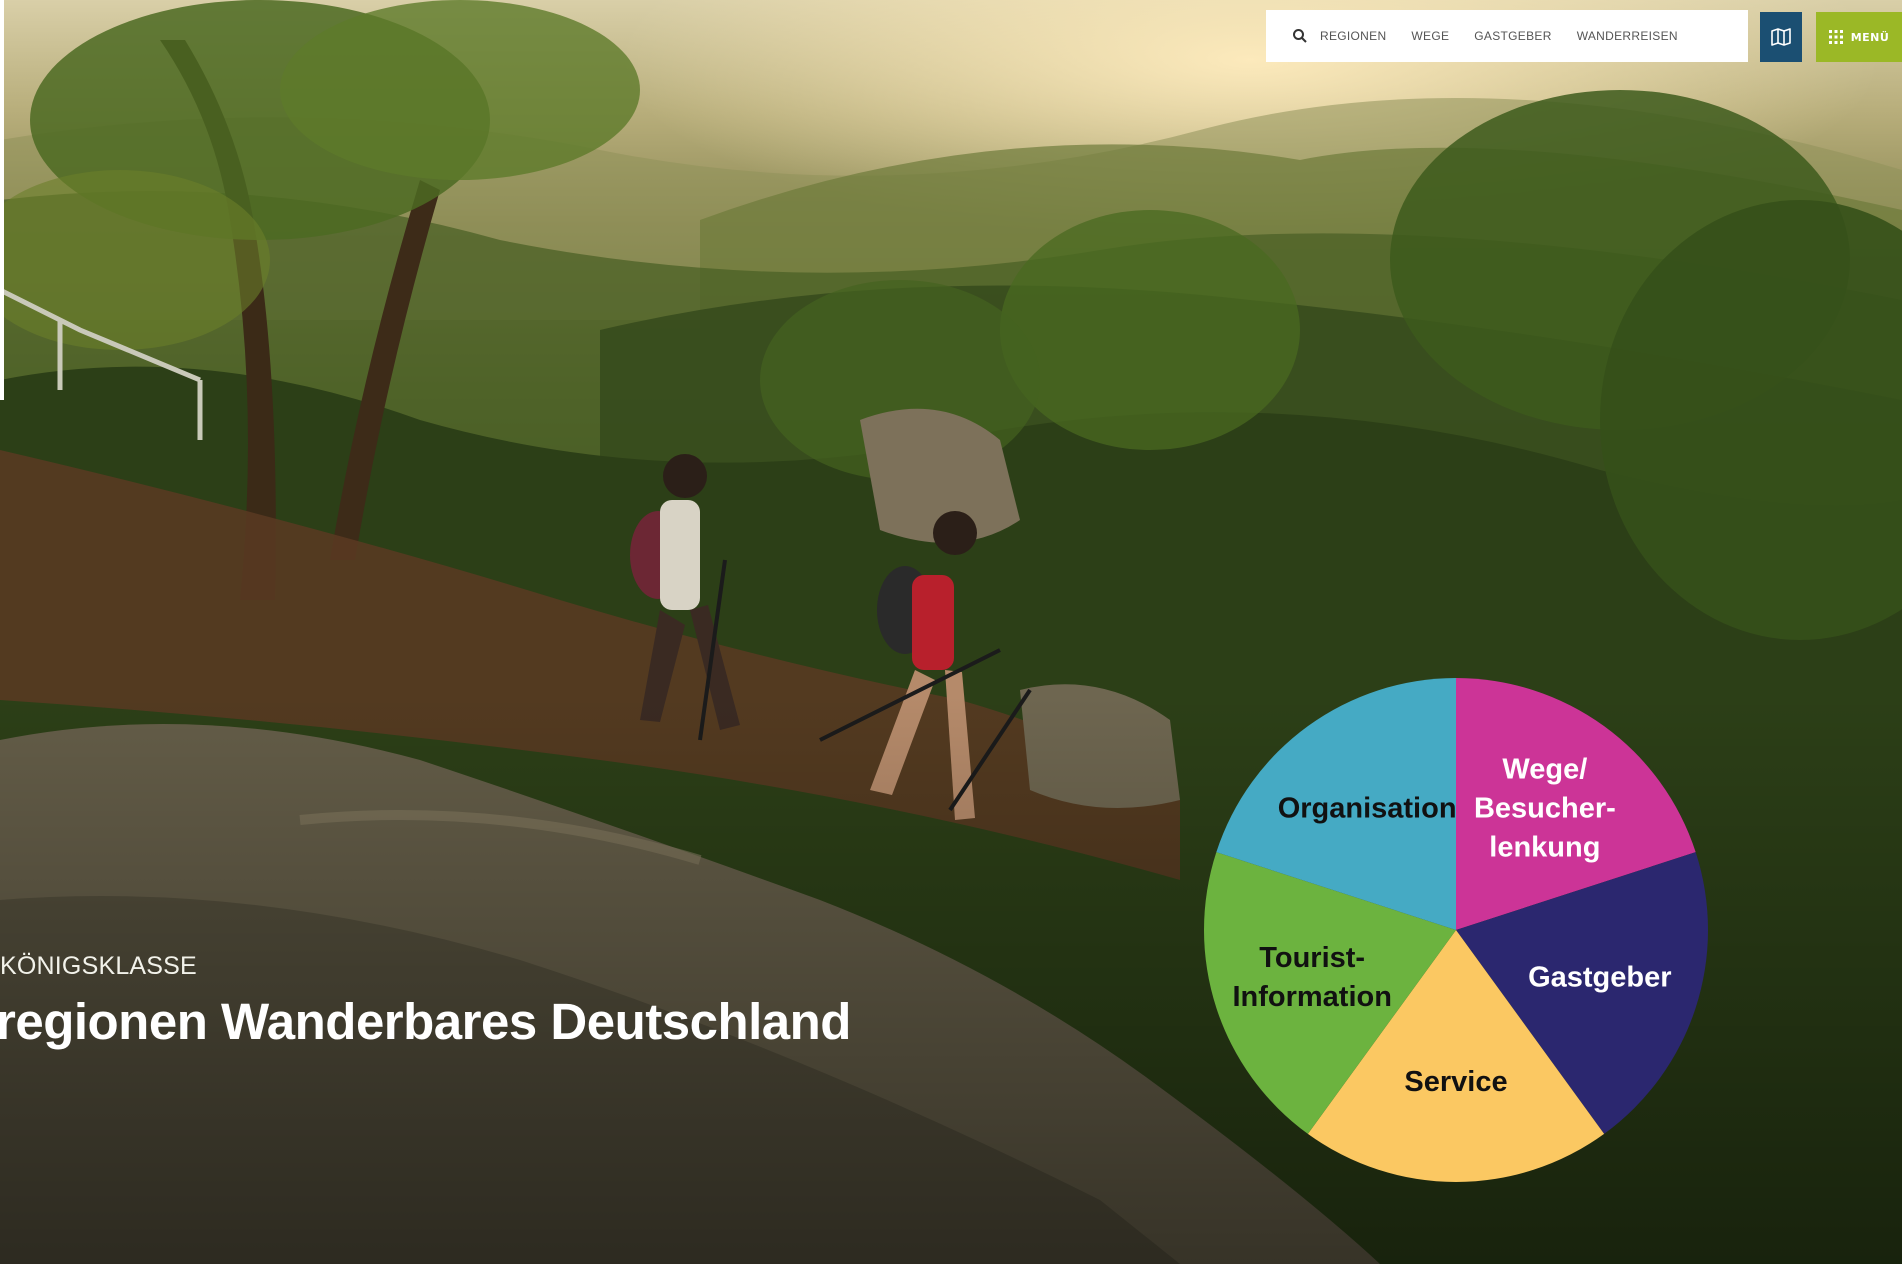  I want to click on search-icon, so click(1300, 36).